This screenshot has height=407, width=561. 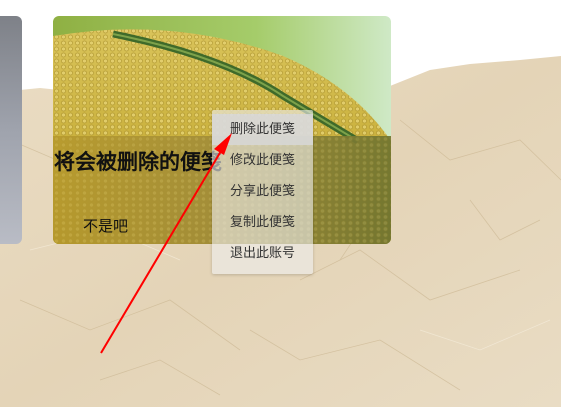 I want to click on menu-item-delete-note: 删除此便笺, so click(x=262, y=129).